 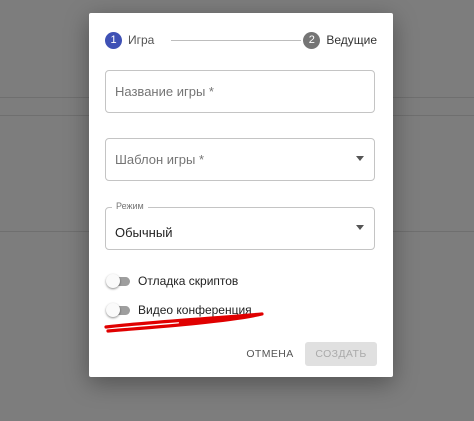 What do you see at coordinates (312, 40) in the screenshot?
I see `step-number: 2` at bounding box center [312, 40].